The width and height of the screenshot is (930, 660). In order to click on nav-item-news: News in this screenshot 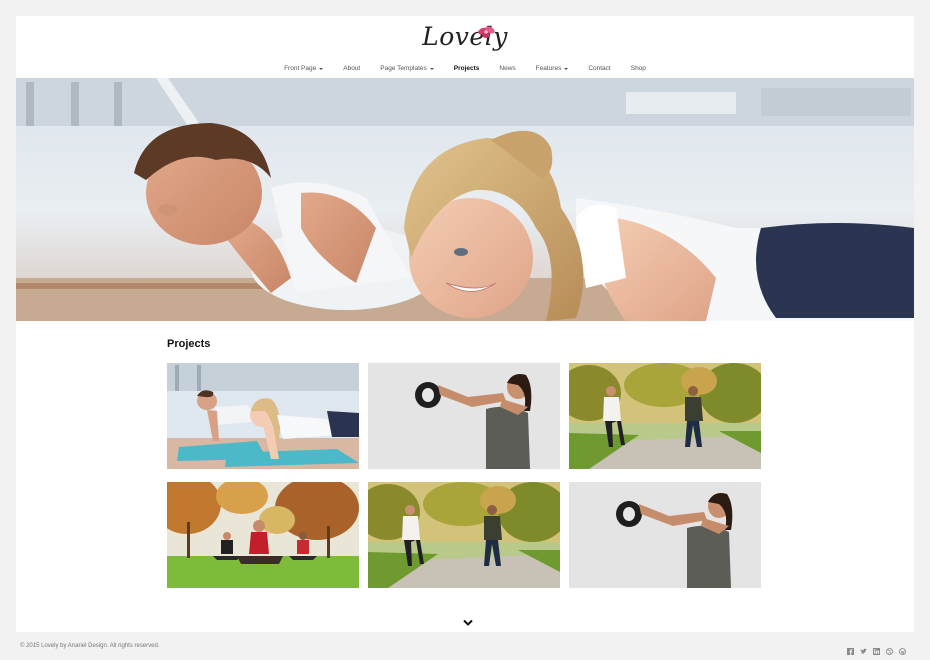, I will do `click(507, 68)`.